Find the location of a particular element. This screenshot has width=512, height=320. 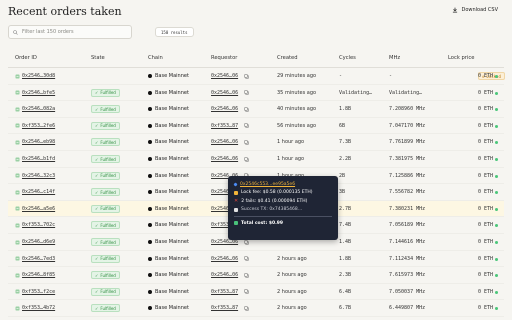

col-cycles: Cycles is located at coordinates (347, 58).